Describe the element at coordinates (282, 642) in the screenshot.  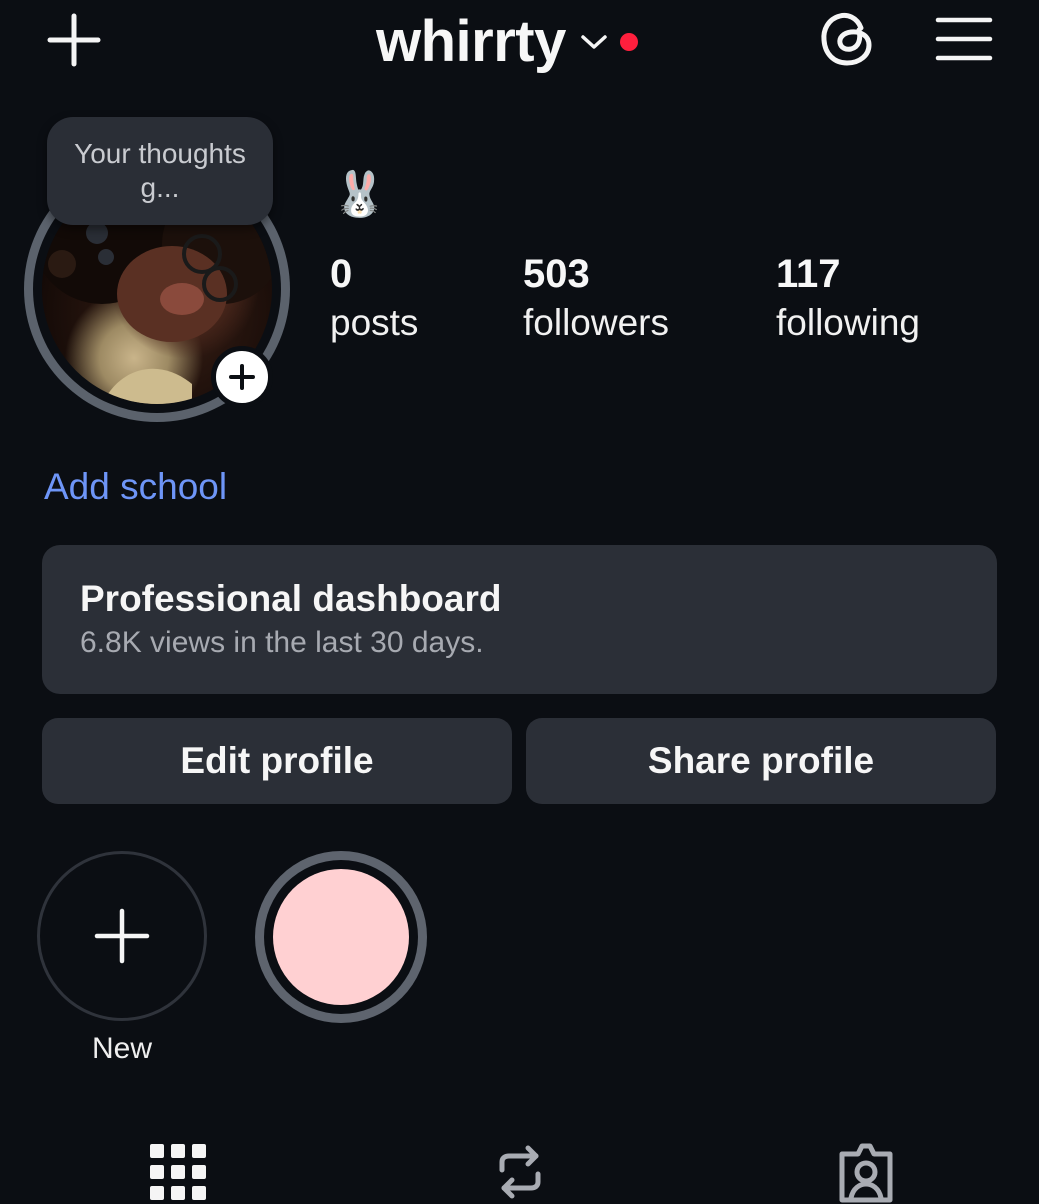
I see `dashboard-subtitle: 6.8K views in the last 30 days.` at that location.